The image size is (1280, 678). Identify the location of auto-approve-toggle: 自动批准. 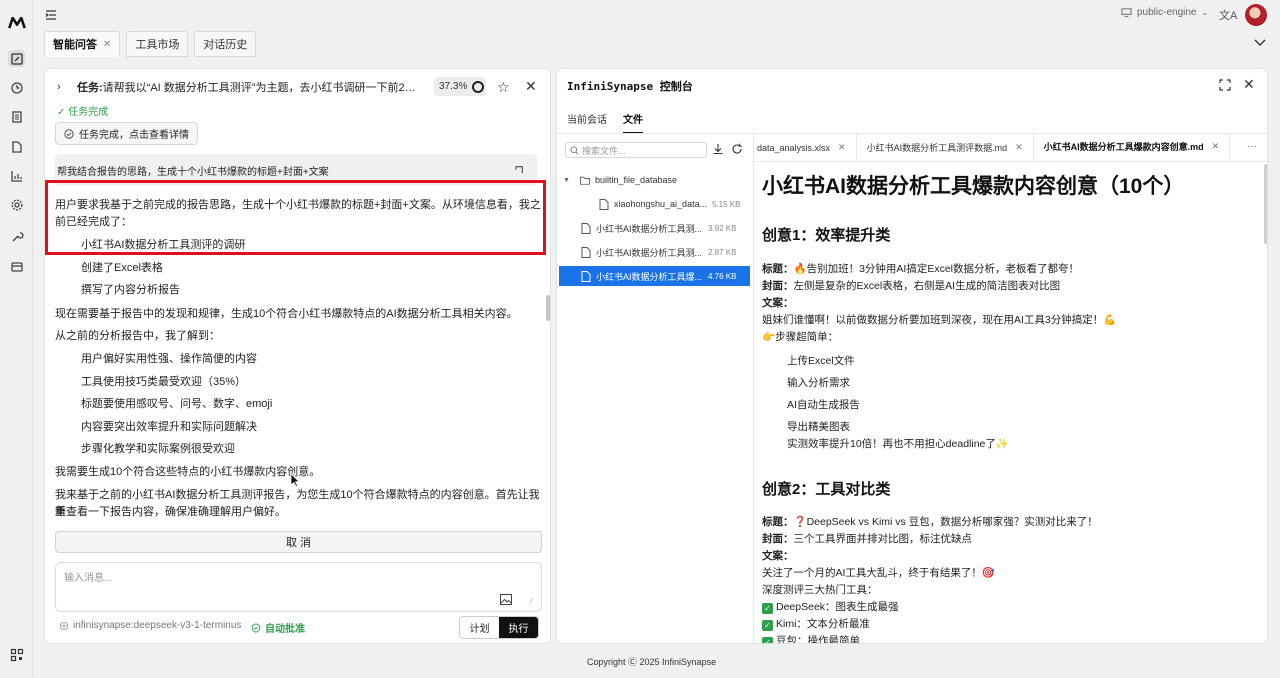
(278, 627).